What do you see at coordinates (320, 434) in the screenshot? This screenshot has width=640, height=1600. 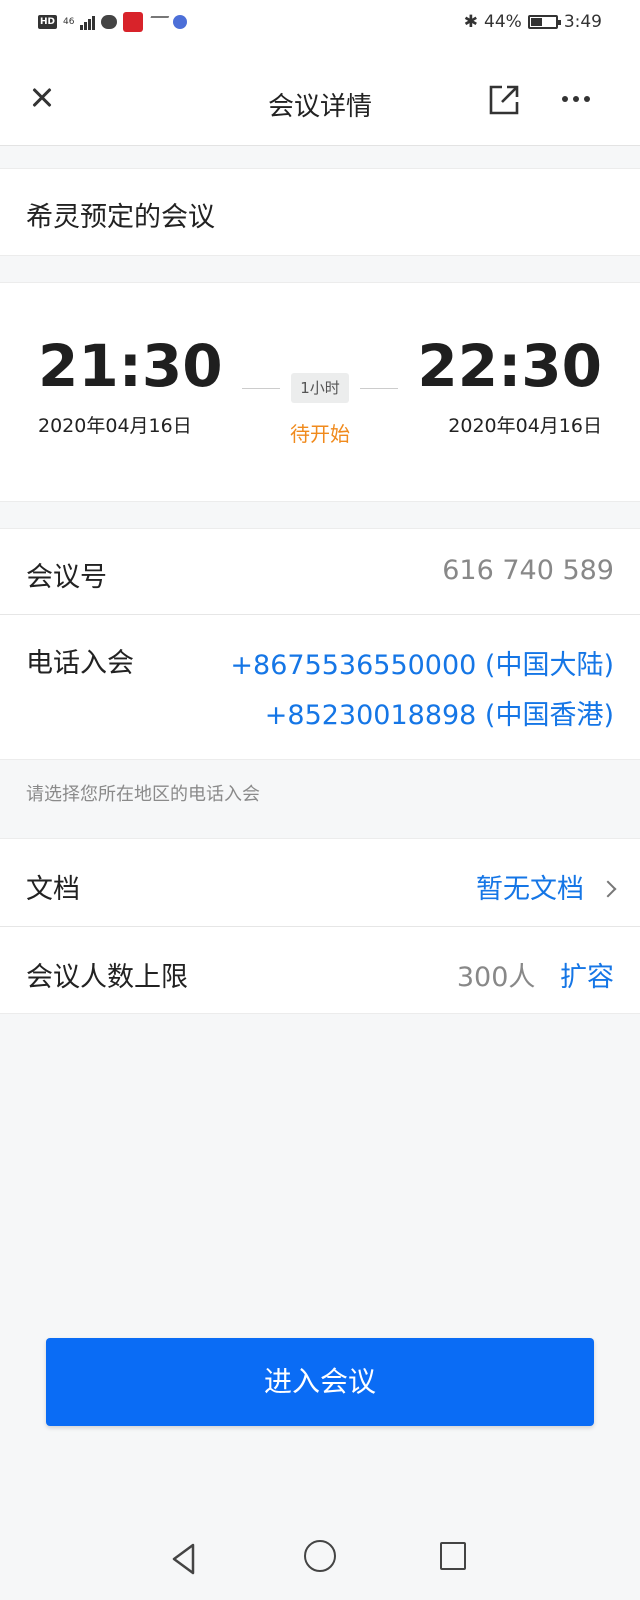 I see `meeting-status: 待开始` at bounding box center [320, 434].